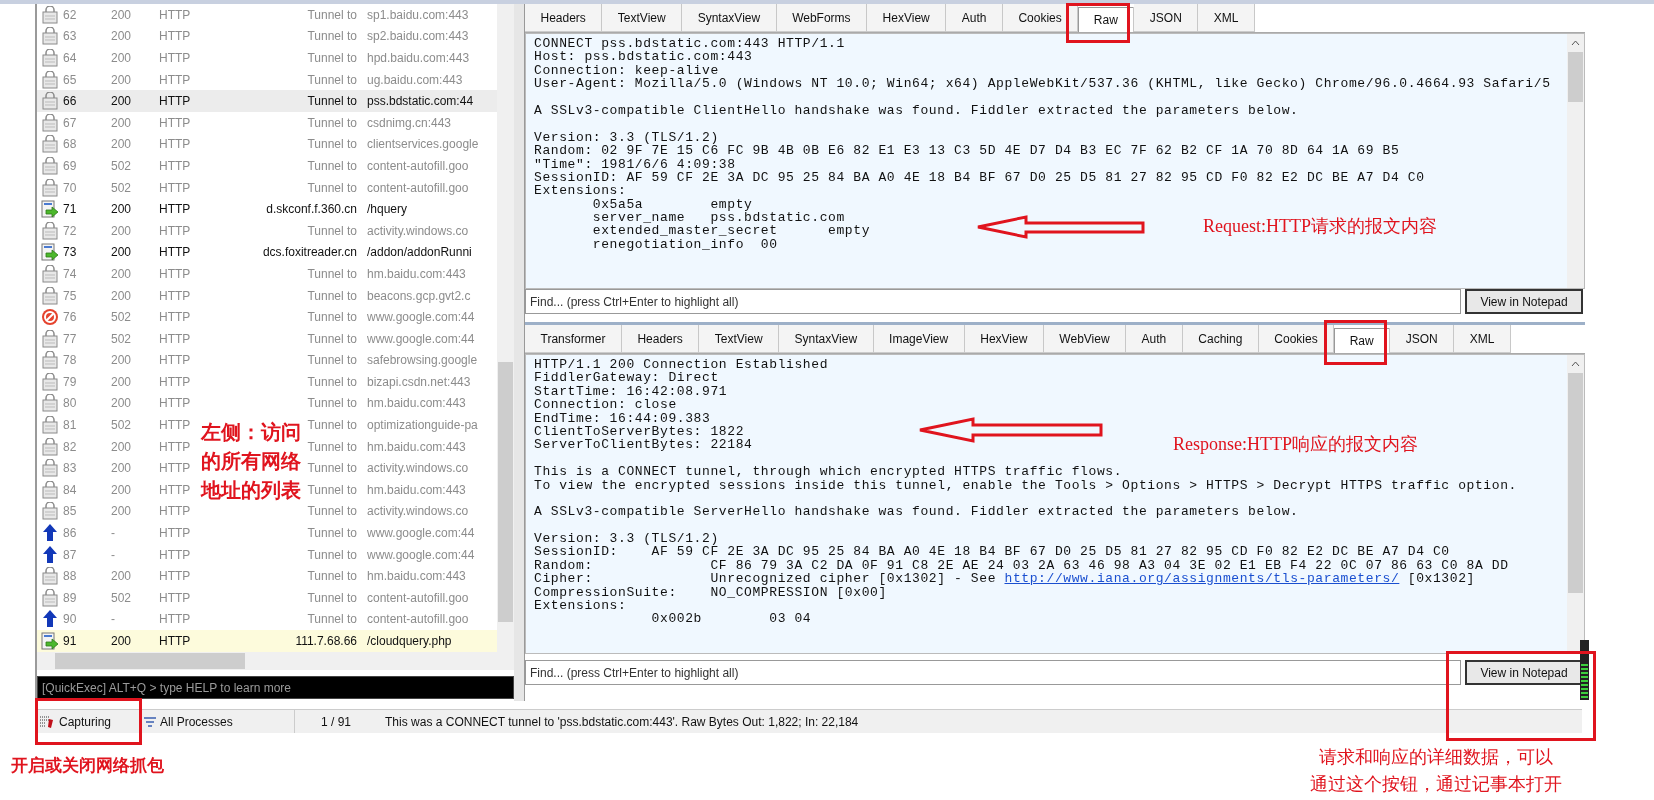 The image size is (1654, 800). What do you see at coordinates (573, 339) in the screenshot?
I see `tab: Transformer` at bounding box center [573, 339].